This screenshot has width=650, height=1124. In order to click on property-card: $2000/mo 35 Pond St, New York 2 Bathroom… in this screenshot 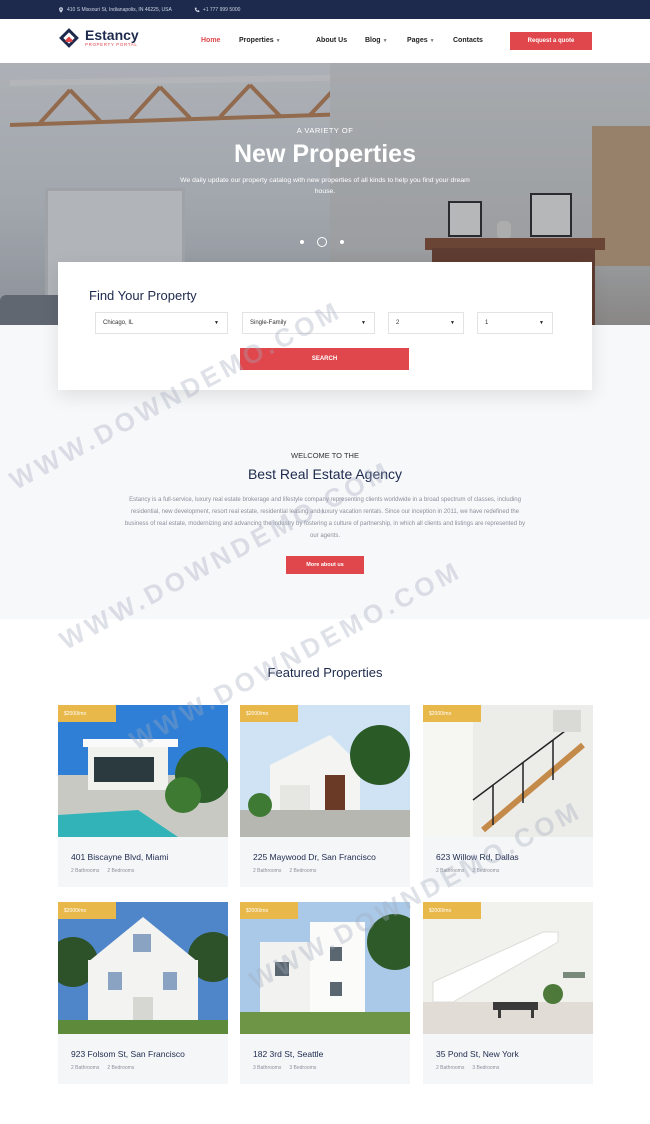, I will do `click(508, 993)`.